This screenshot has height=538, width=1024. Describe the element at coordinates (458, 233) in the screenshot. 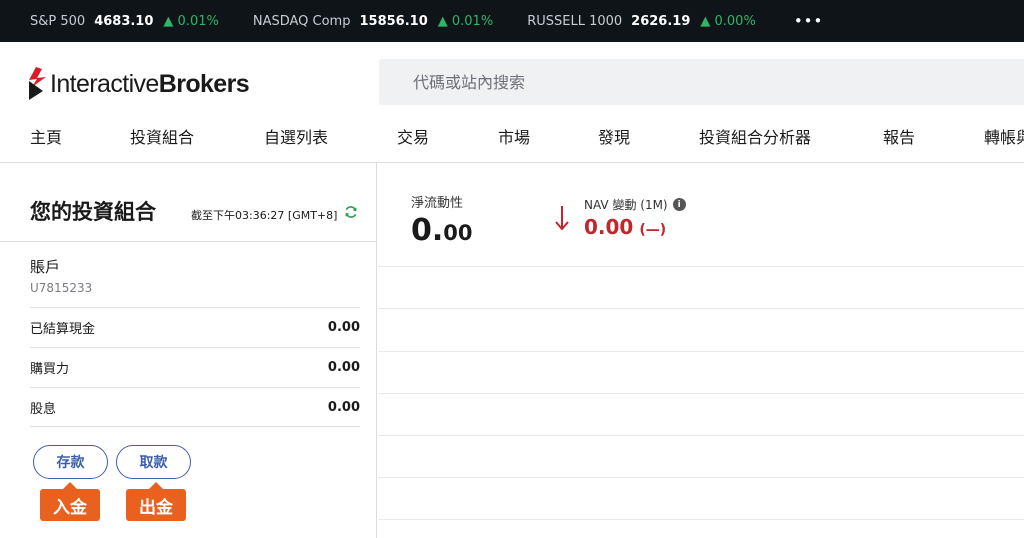

I see `net-liquidity-dec: 00` at that location.